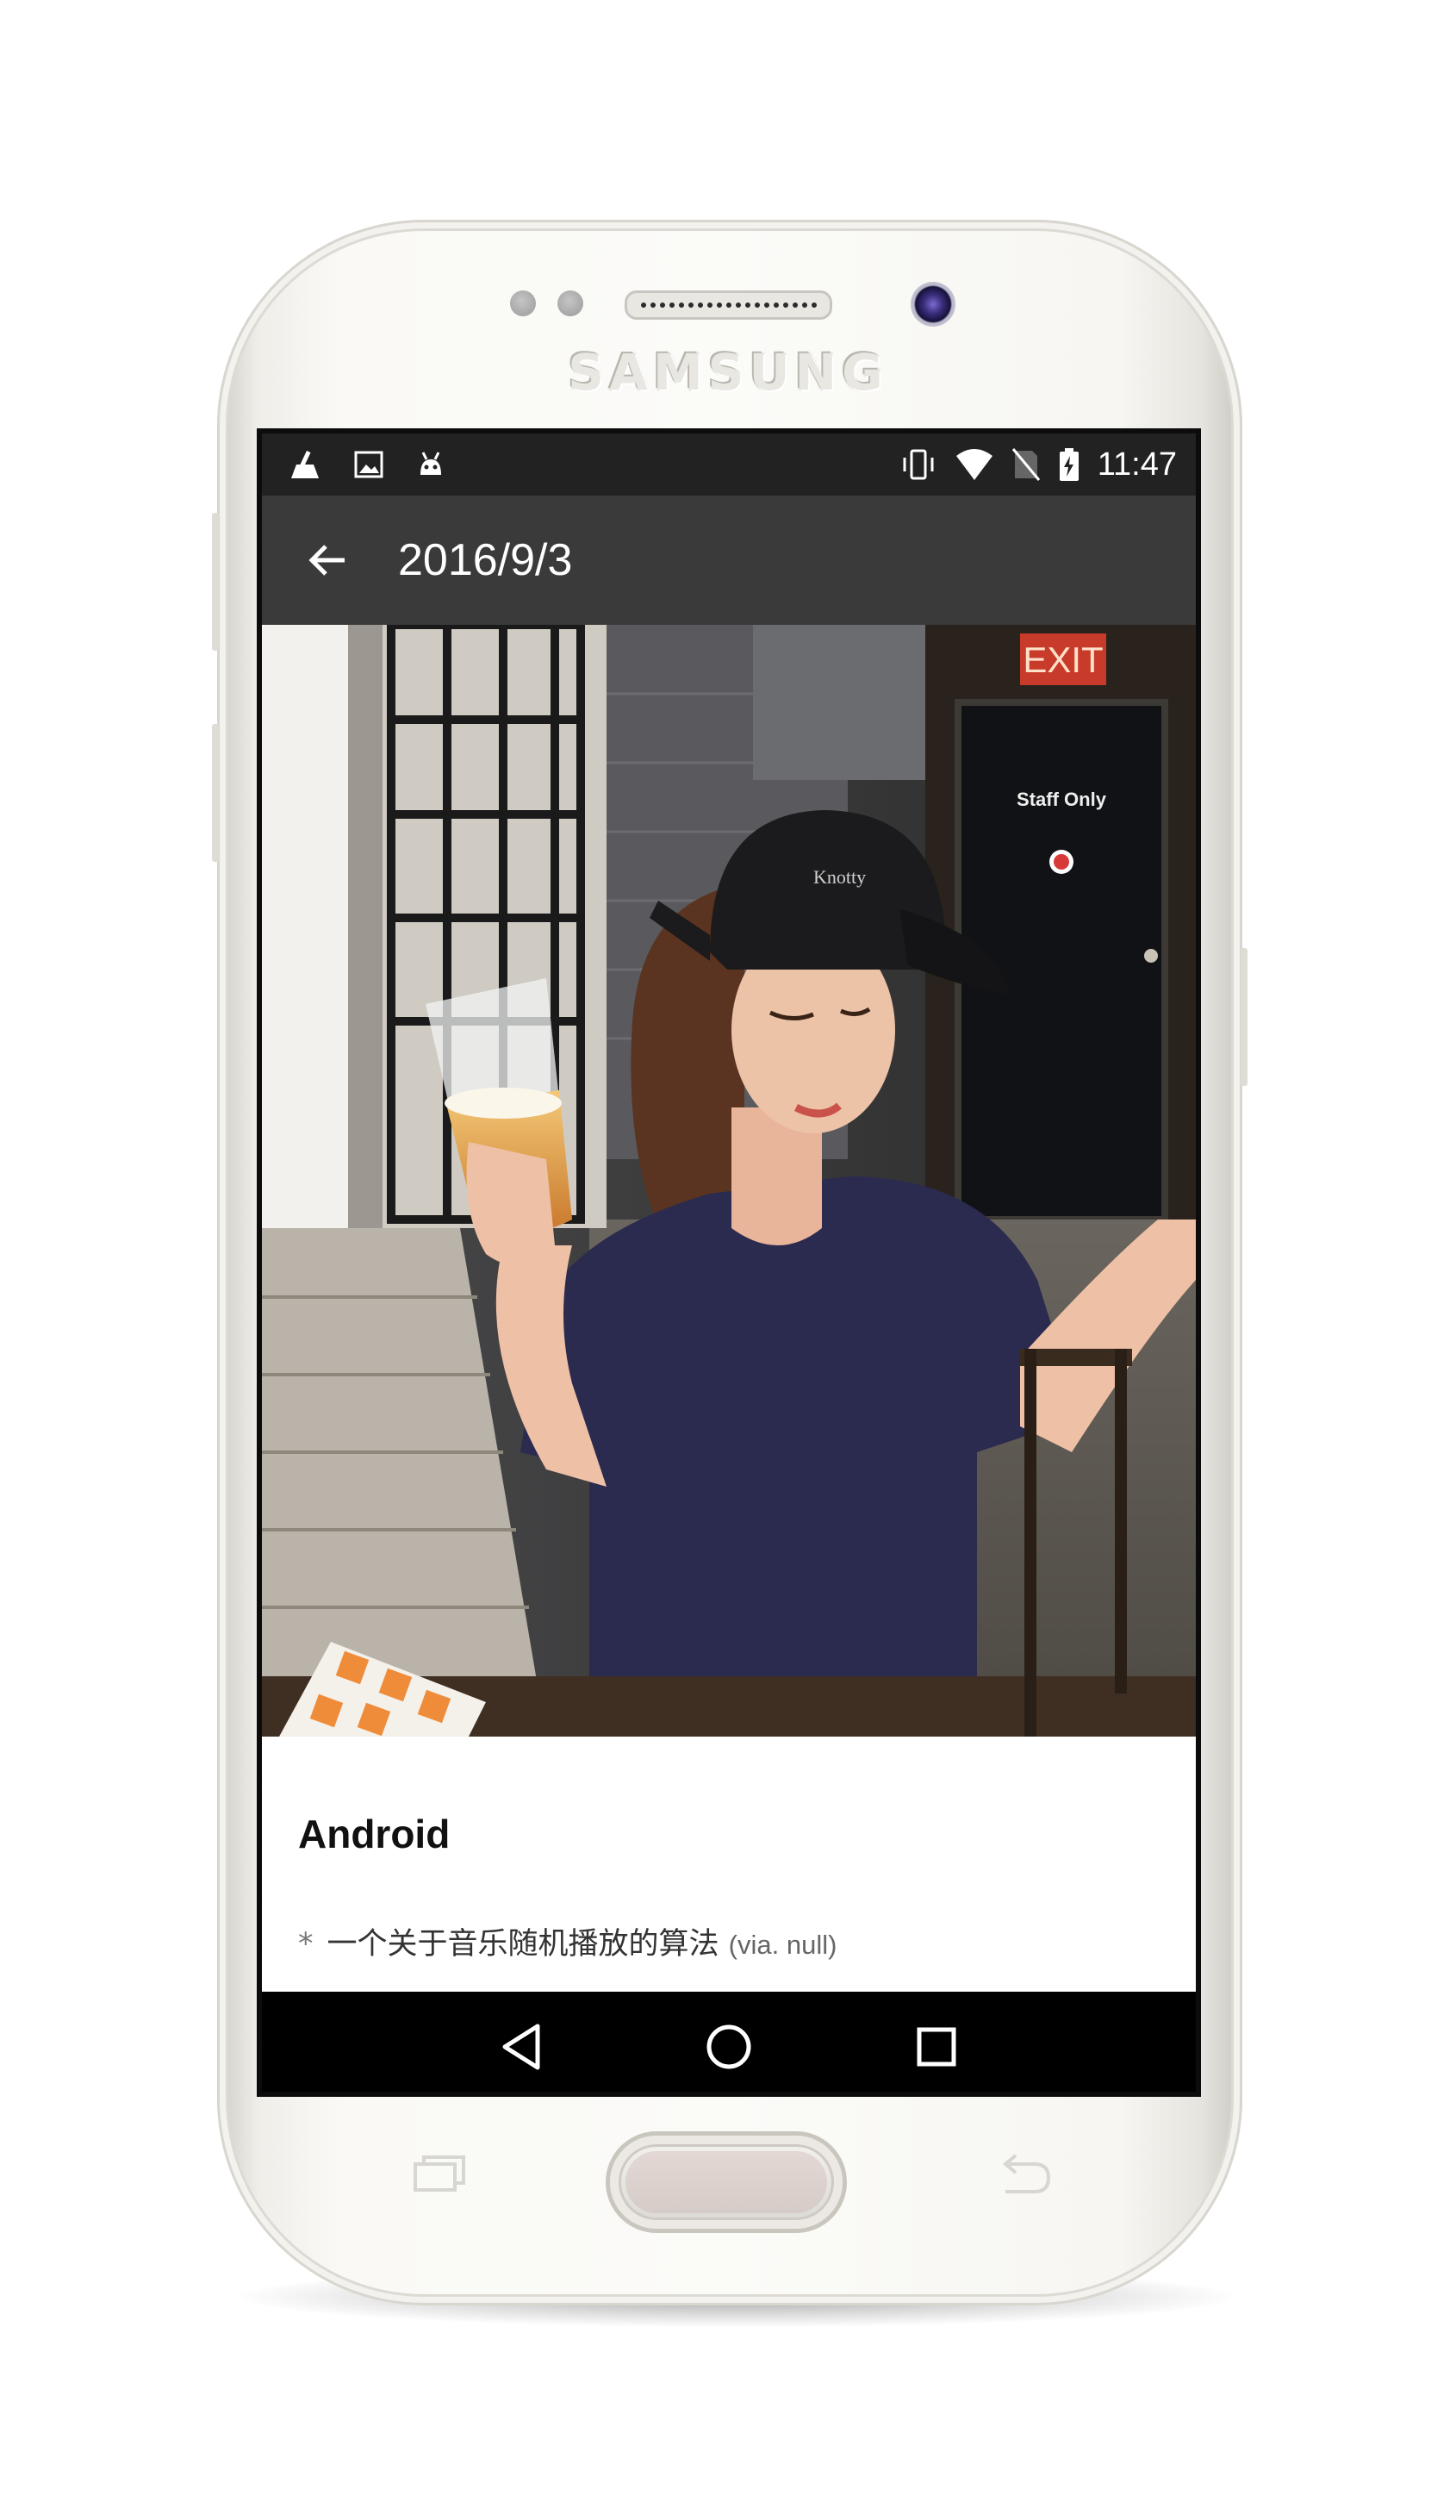 The width and height of the screenshot is (1456, 2520). What do you see at coordinates (305, 464) in the screenshot?
I see `cleaner-icon` at bounding box center [305, 464].